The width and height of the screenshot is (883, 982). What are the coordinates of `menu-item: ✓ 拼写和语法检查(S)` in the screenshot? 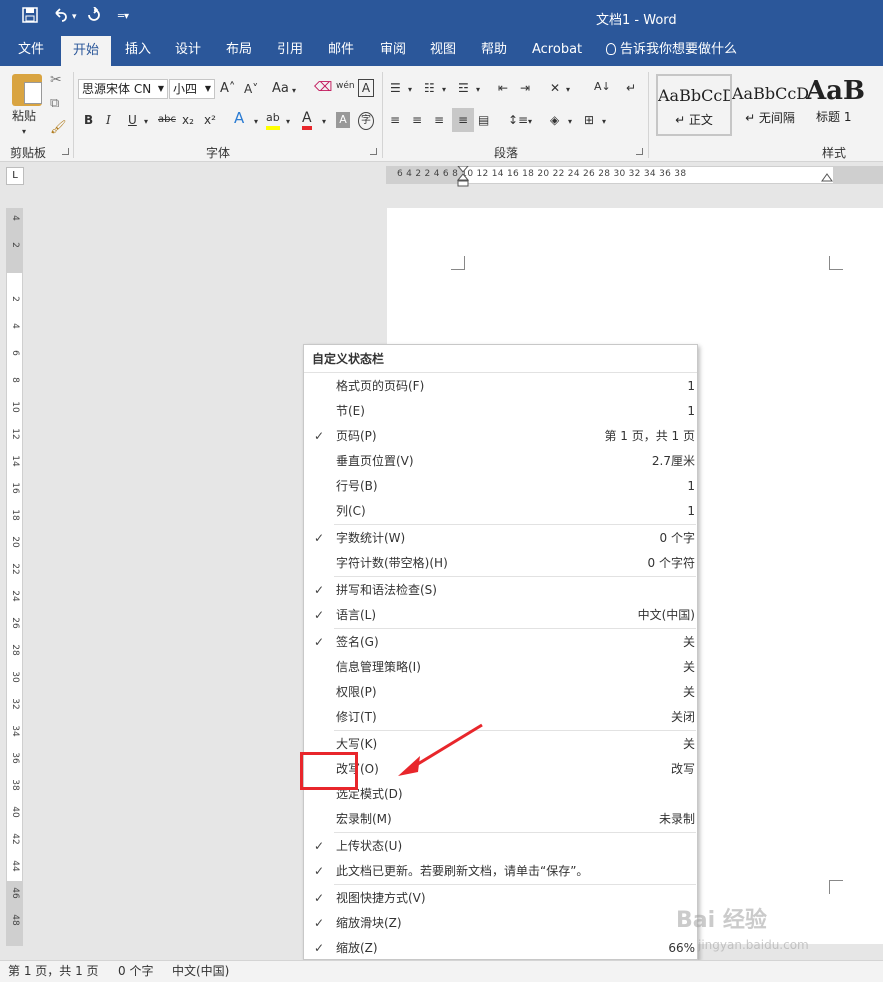 It's located at (500, 590).